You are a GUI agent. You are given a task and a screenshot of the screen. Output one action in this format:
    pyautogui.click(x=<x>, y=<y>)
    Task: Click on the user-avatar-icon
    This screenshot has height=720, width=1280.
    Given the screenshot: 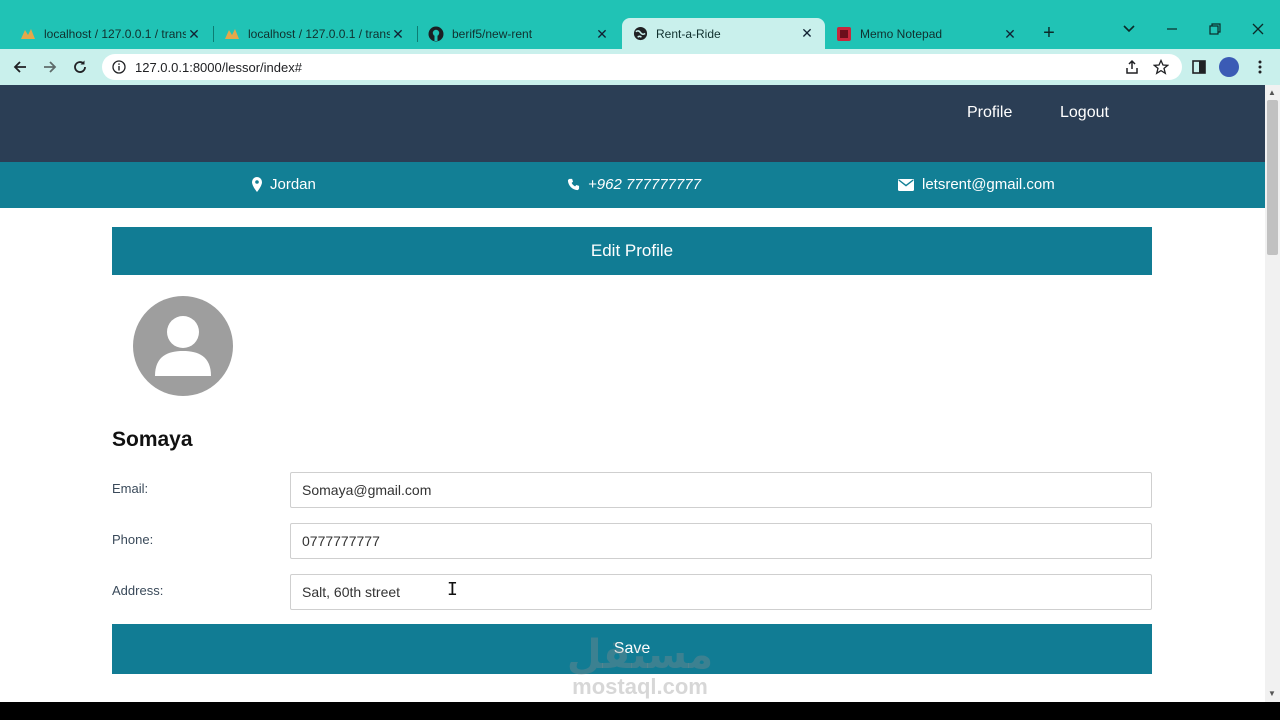 What is the action you would take?
    pyautogui.click(x=183, y=346)
    